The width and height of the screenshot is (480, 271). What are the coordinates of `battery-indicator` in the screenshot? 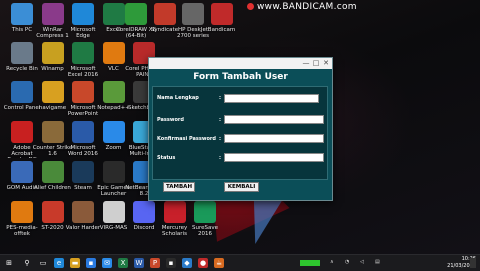 It's located at (310, 263).